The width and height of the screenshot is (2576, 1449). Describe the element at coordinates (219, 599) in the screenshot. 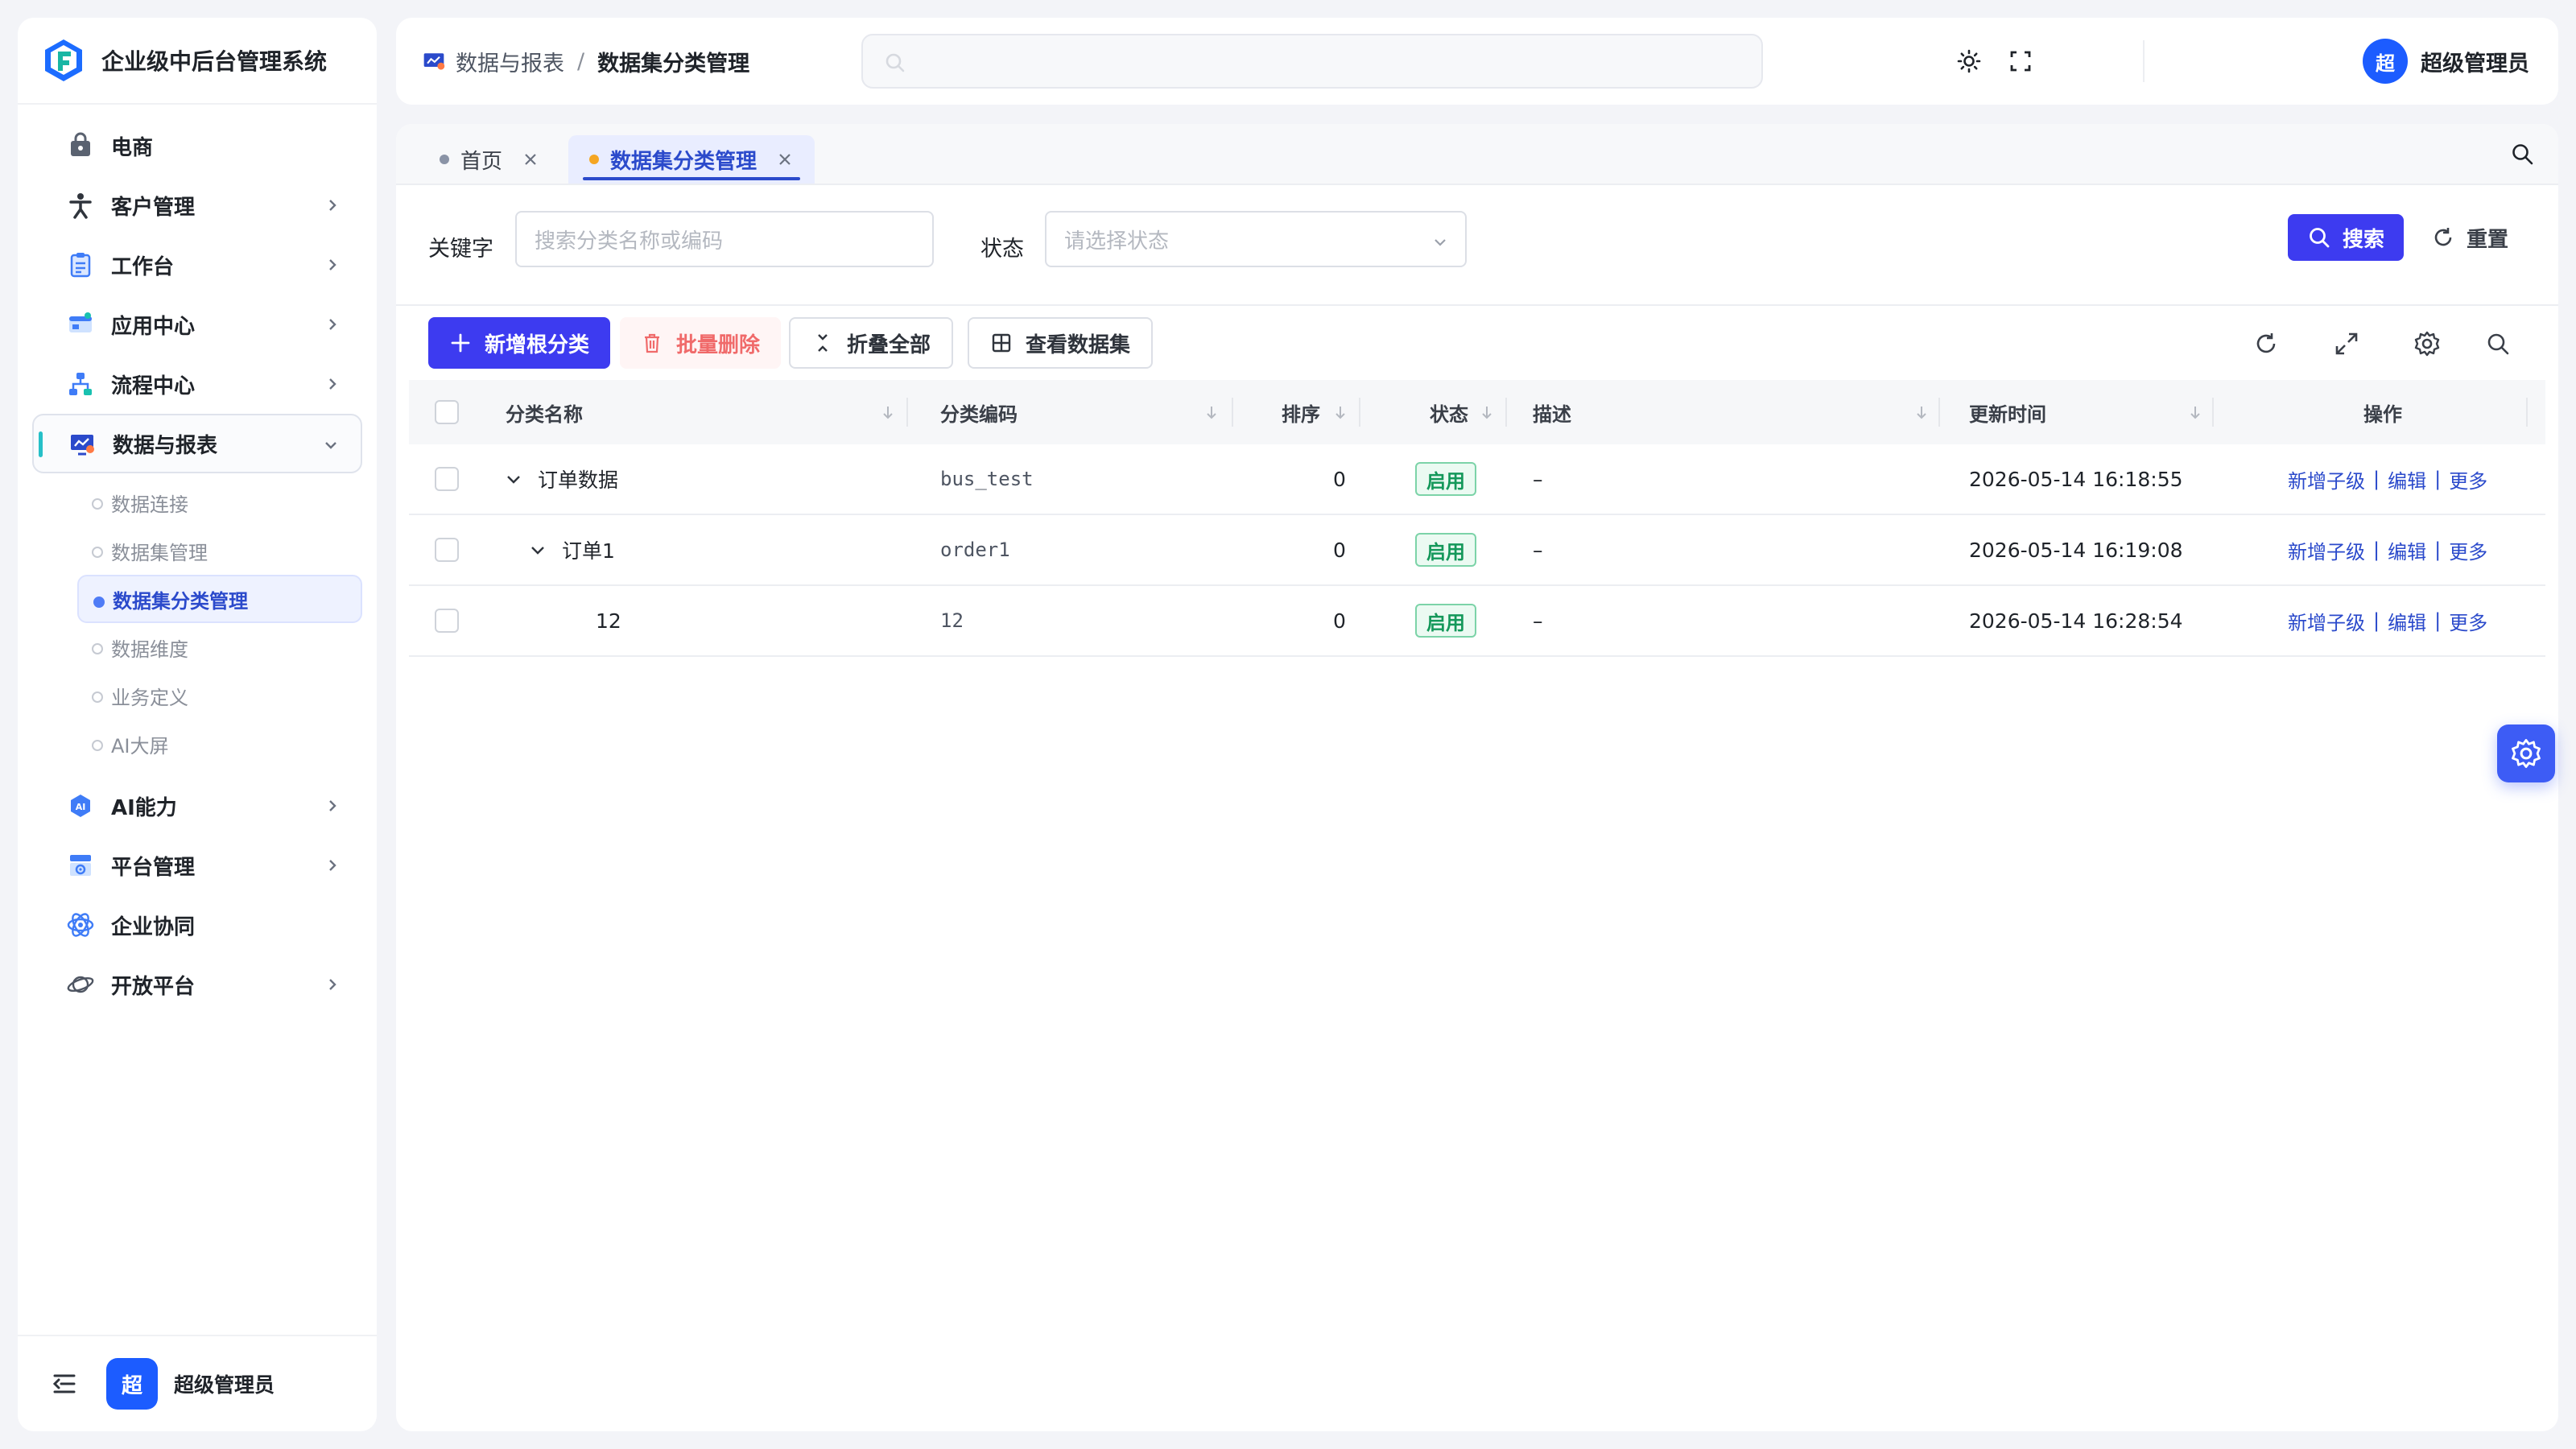

I see `sidebar-subitem-dataset-category: 数据集分类管理` at that location.